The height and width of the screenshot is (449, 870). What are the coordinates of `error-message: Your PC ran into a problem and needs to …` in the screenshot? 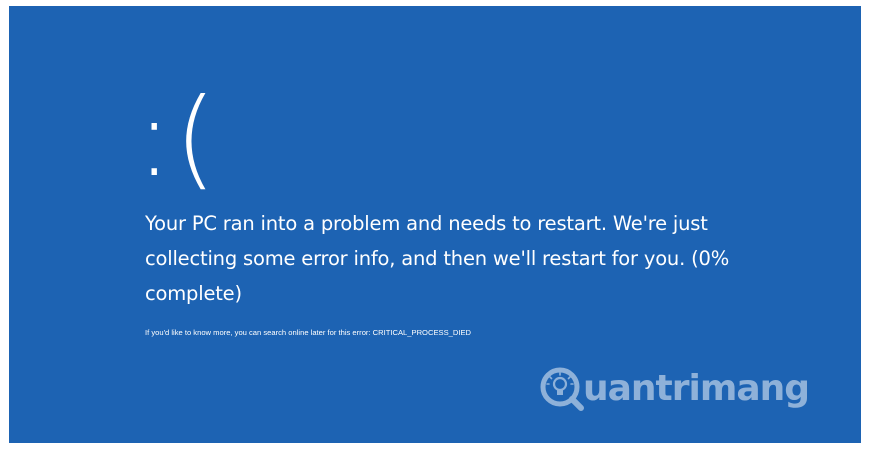 It's located at (437, 258).